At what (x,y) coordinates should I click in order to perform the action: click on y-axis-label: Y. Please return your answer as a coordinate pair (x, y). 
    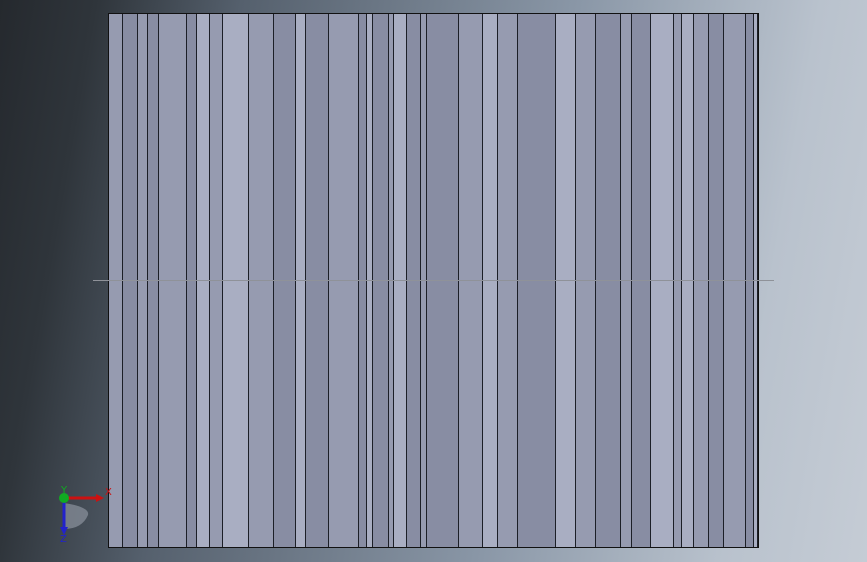
    Looking at the image, I should click on (64, 490).